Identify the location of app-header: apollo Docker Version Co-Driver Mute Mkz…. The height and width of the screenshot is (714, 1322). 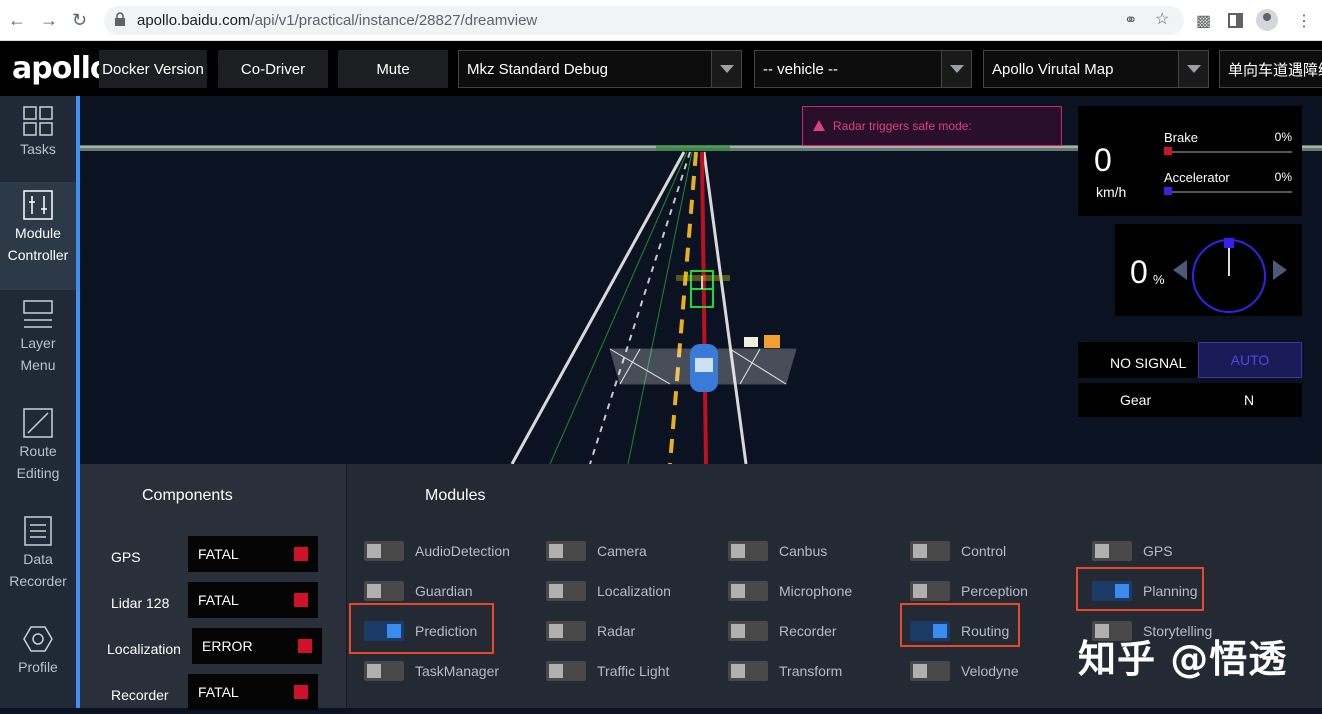
(661, 68).